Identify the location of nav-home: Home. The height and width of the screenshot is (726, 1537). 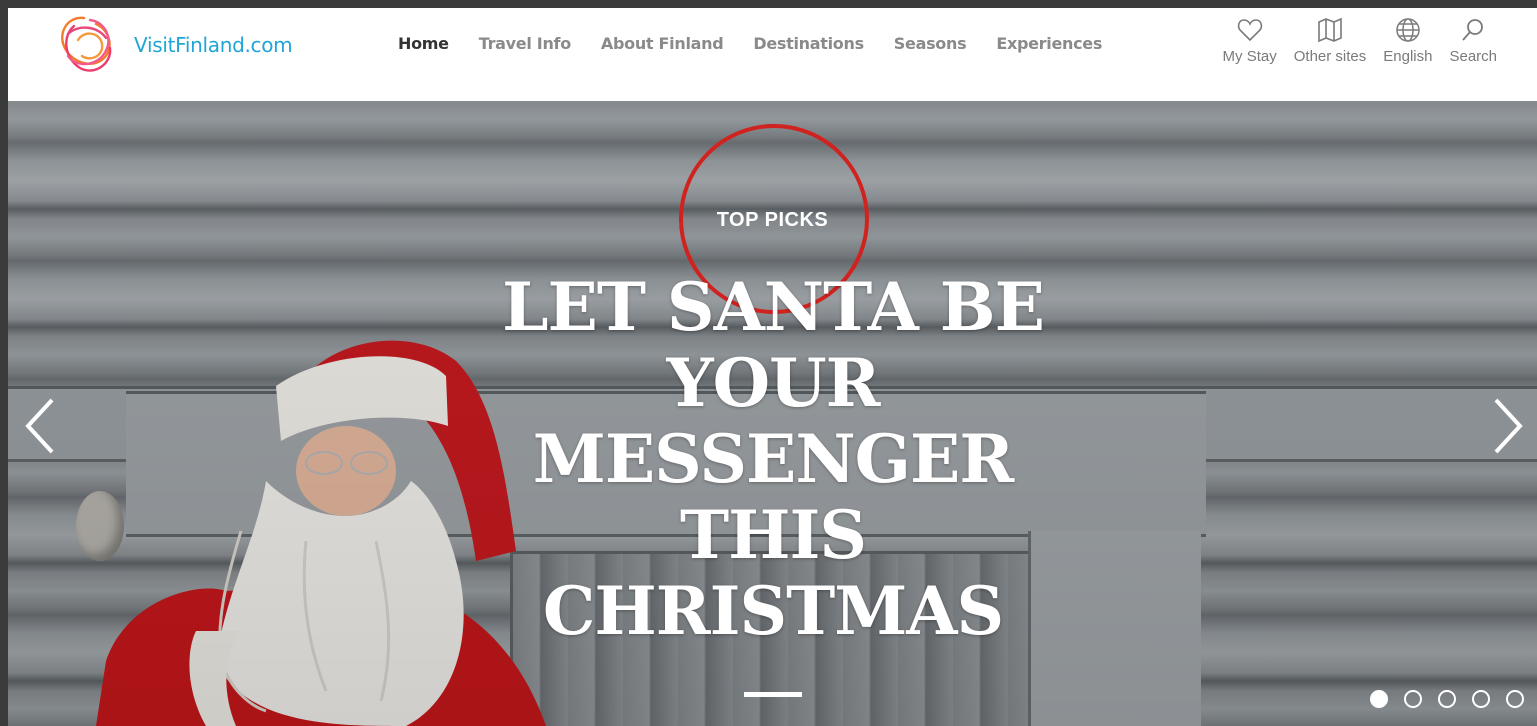
(423, 43).